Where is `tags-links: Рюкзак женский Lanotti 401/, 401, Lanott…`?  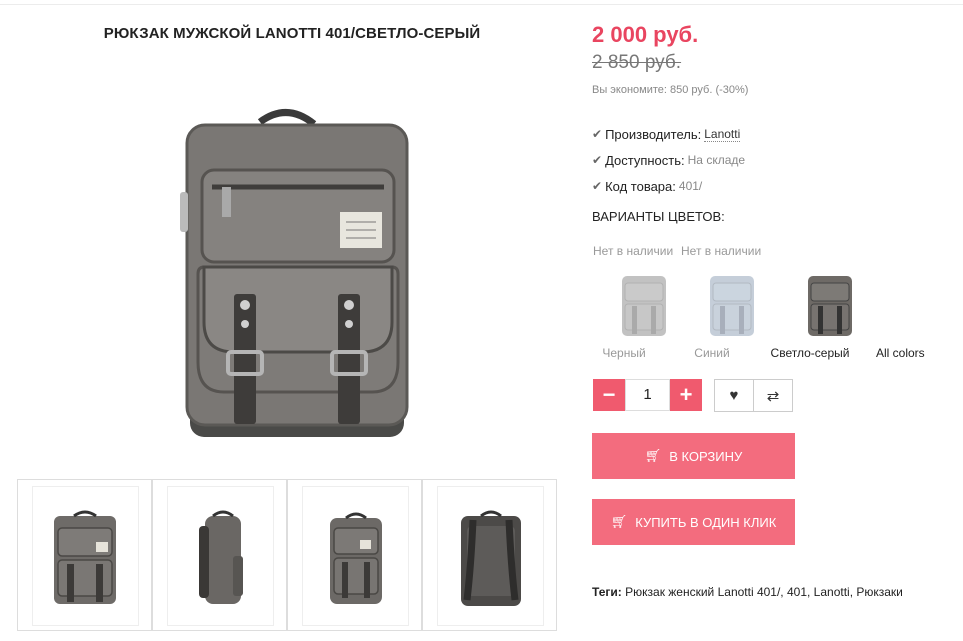 tags-links: Рюкзак женский Lanotti 401/, 401, Lanott… is located at coordinates (764, 592).